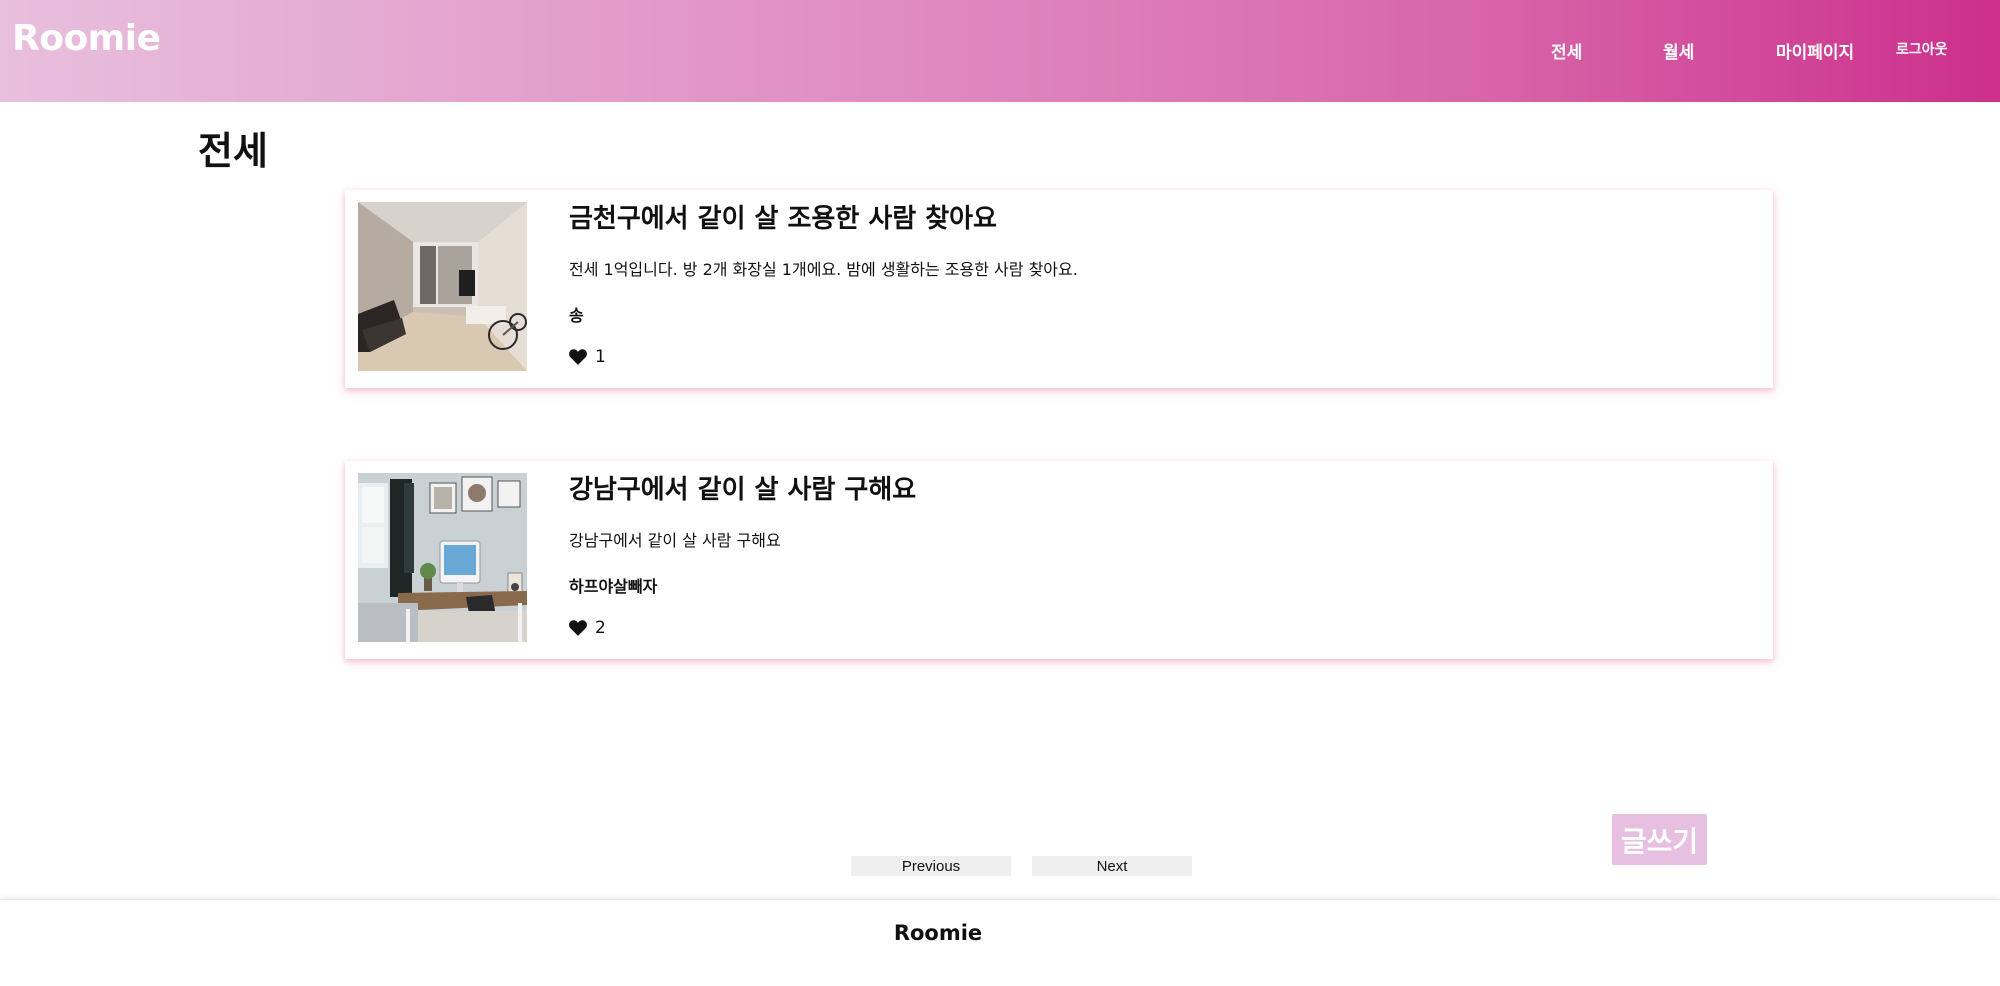 Image resolution: width=2000 pixels, height=986 pixels. I want to click on like-button: 2, so click(587, 628).